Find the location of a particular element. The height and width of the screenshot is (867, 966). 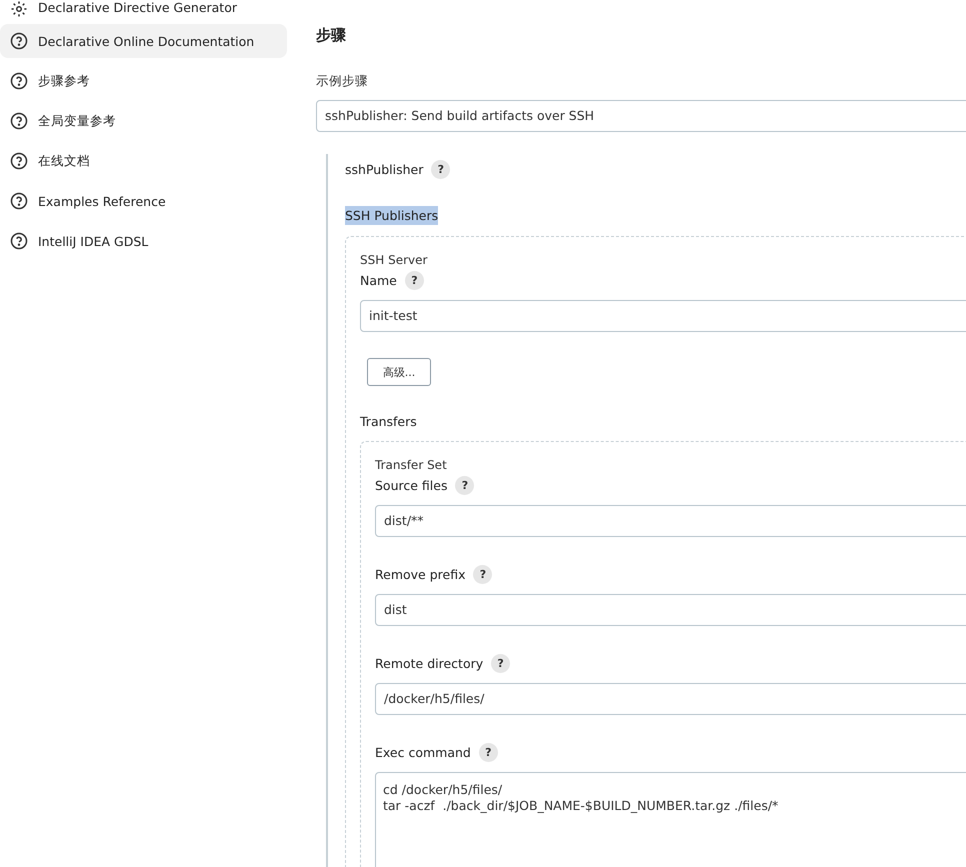

section-title: SSH Publishers is located at coordinates (391, 215).